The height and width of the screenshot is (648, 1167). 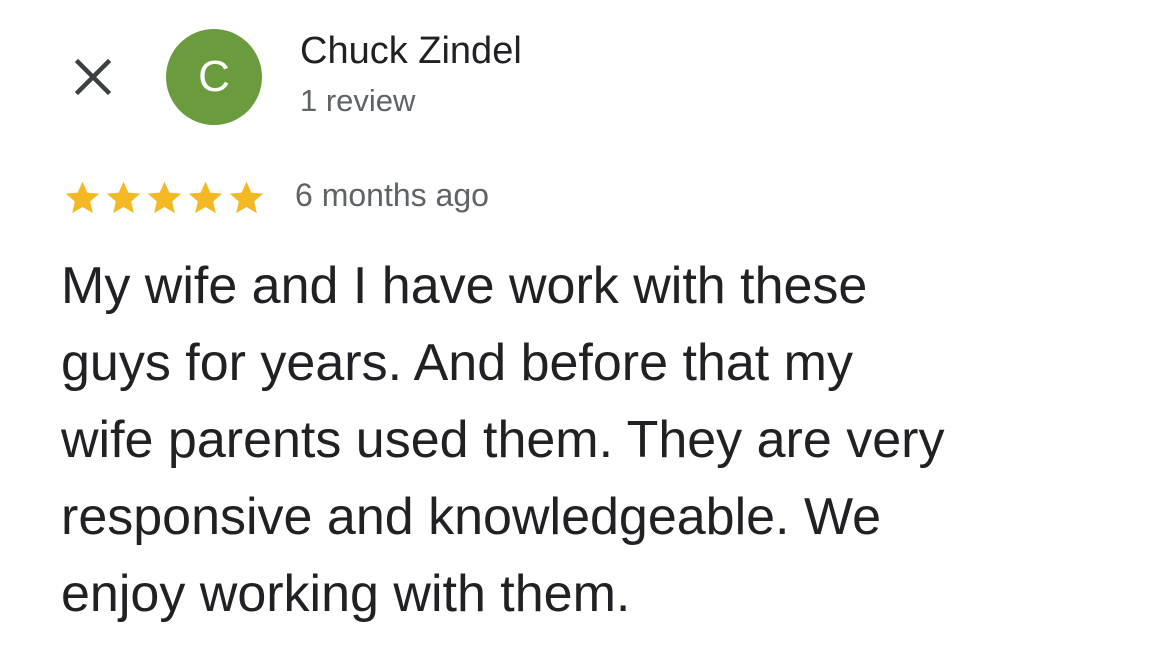 I want to click on review-text-line: guys for years. And before that my, so click(x=457, y=363).